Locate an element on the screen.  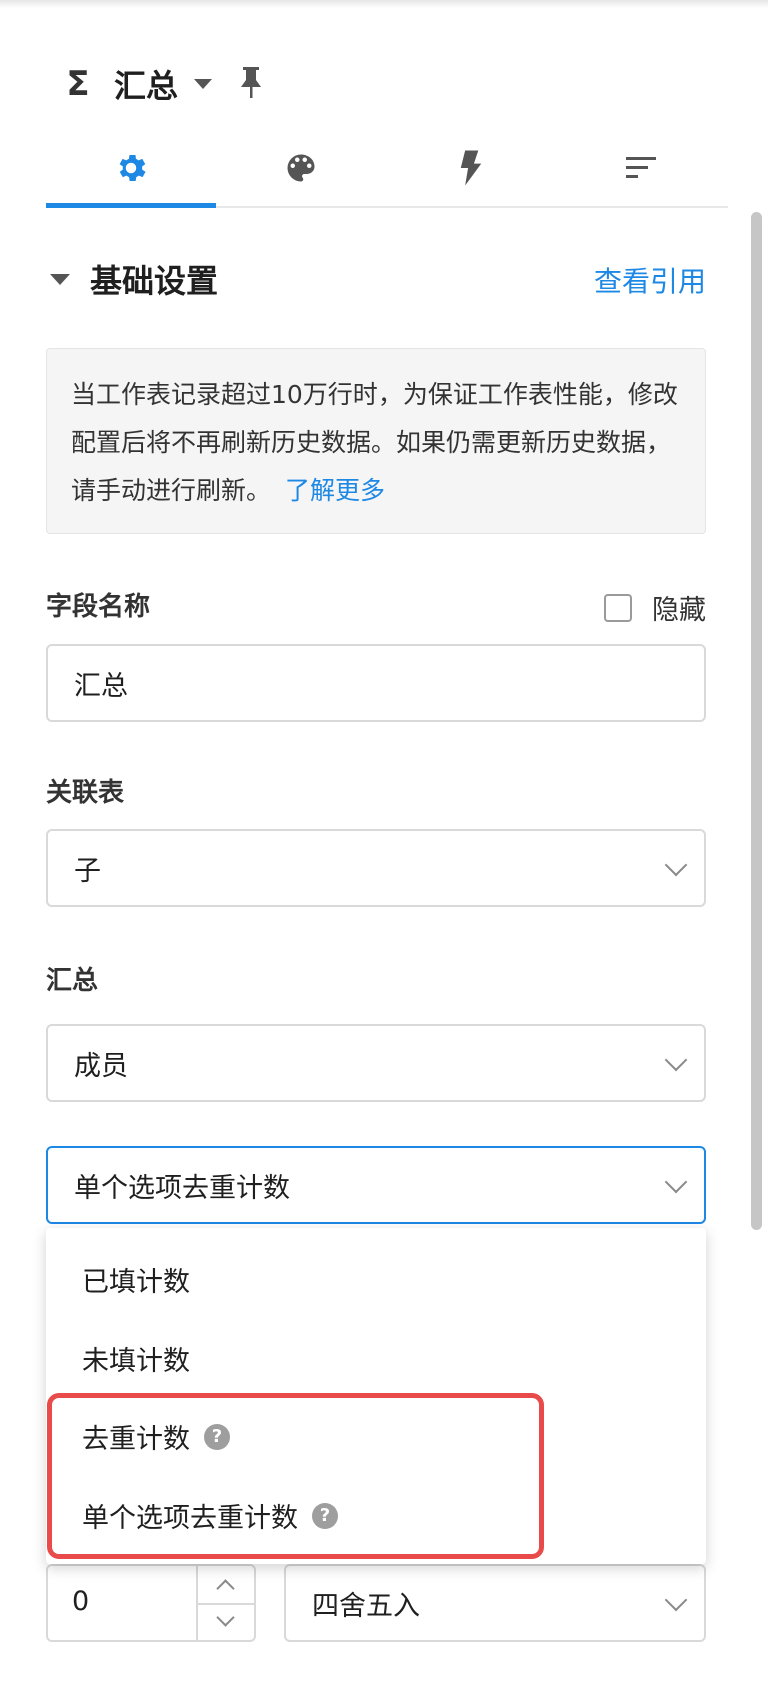
section-basic-settings: 基础设置 is located at coordinates (134, 279).